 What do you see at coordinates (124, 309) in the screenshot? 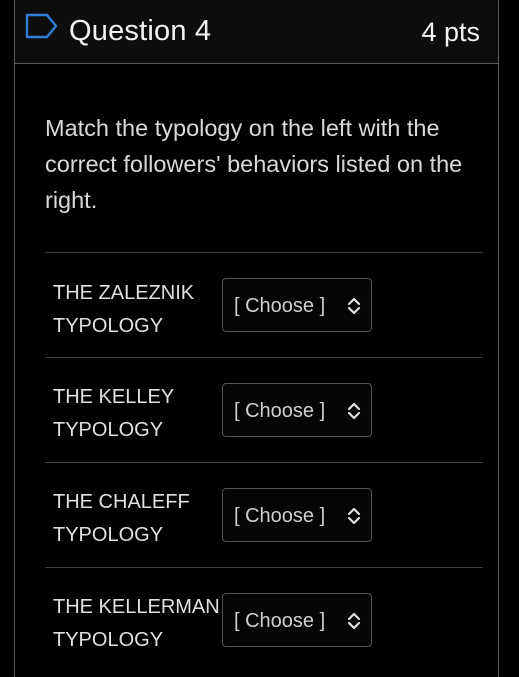
I see `match-label-zaleznik: THE ZALEZNIK TYPOLOGY` at bounding box center [124, 309].